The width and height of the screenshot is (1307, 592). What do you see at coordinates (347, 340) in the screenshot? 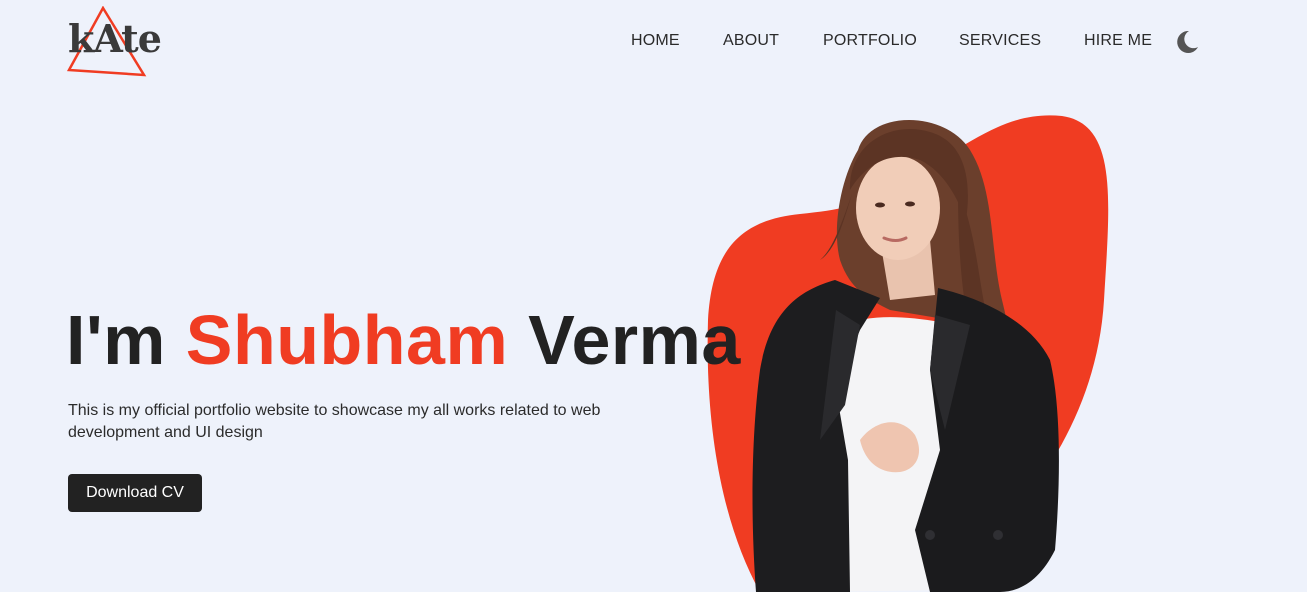
I see `headline-first-name: Shubham` at bounding box center [347, 340].